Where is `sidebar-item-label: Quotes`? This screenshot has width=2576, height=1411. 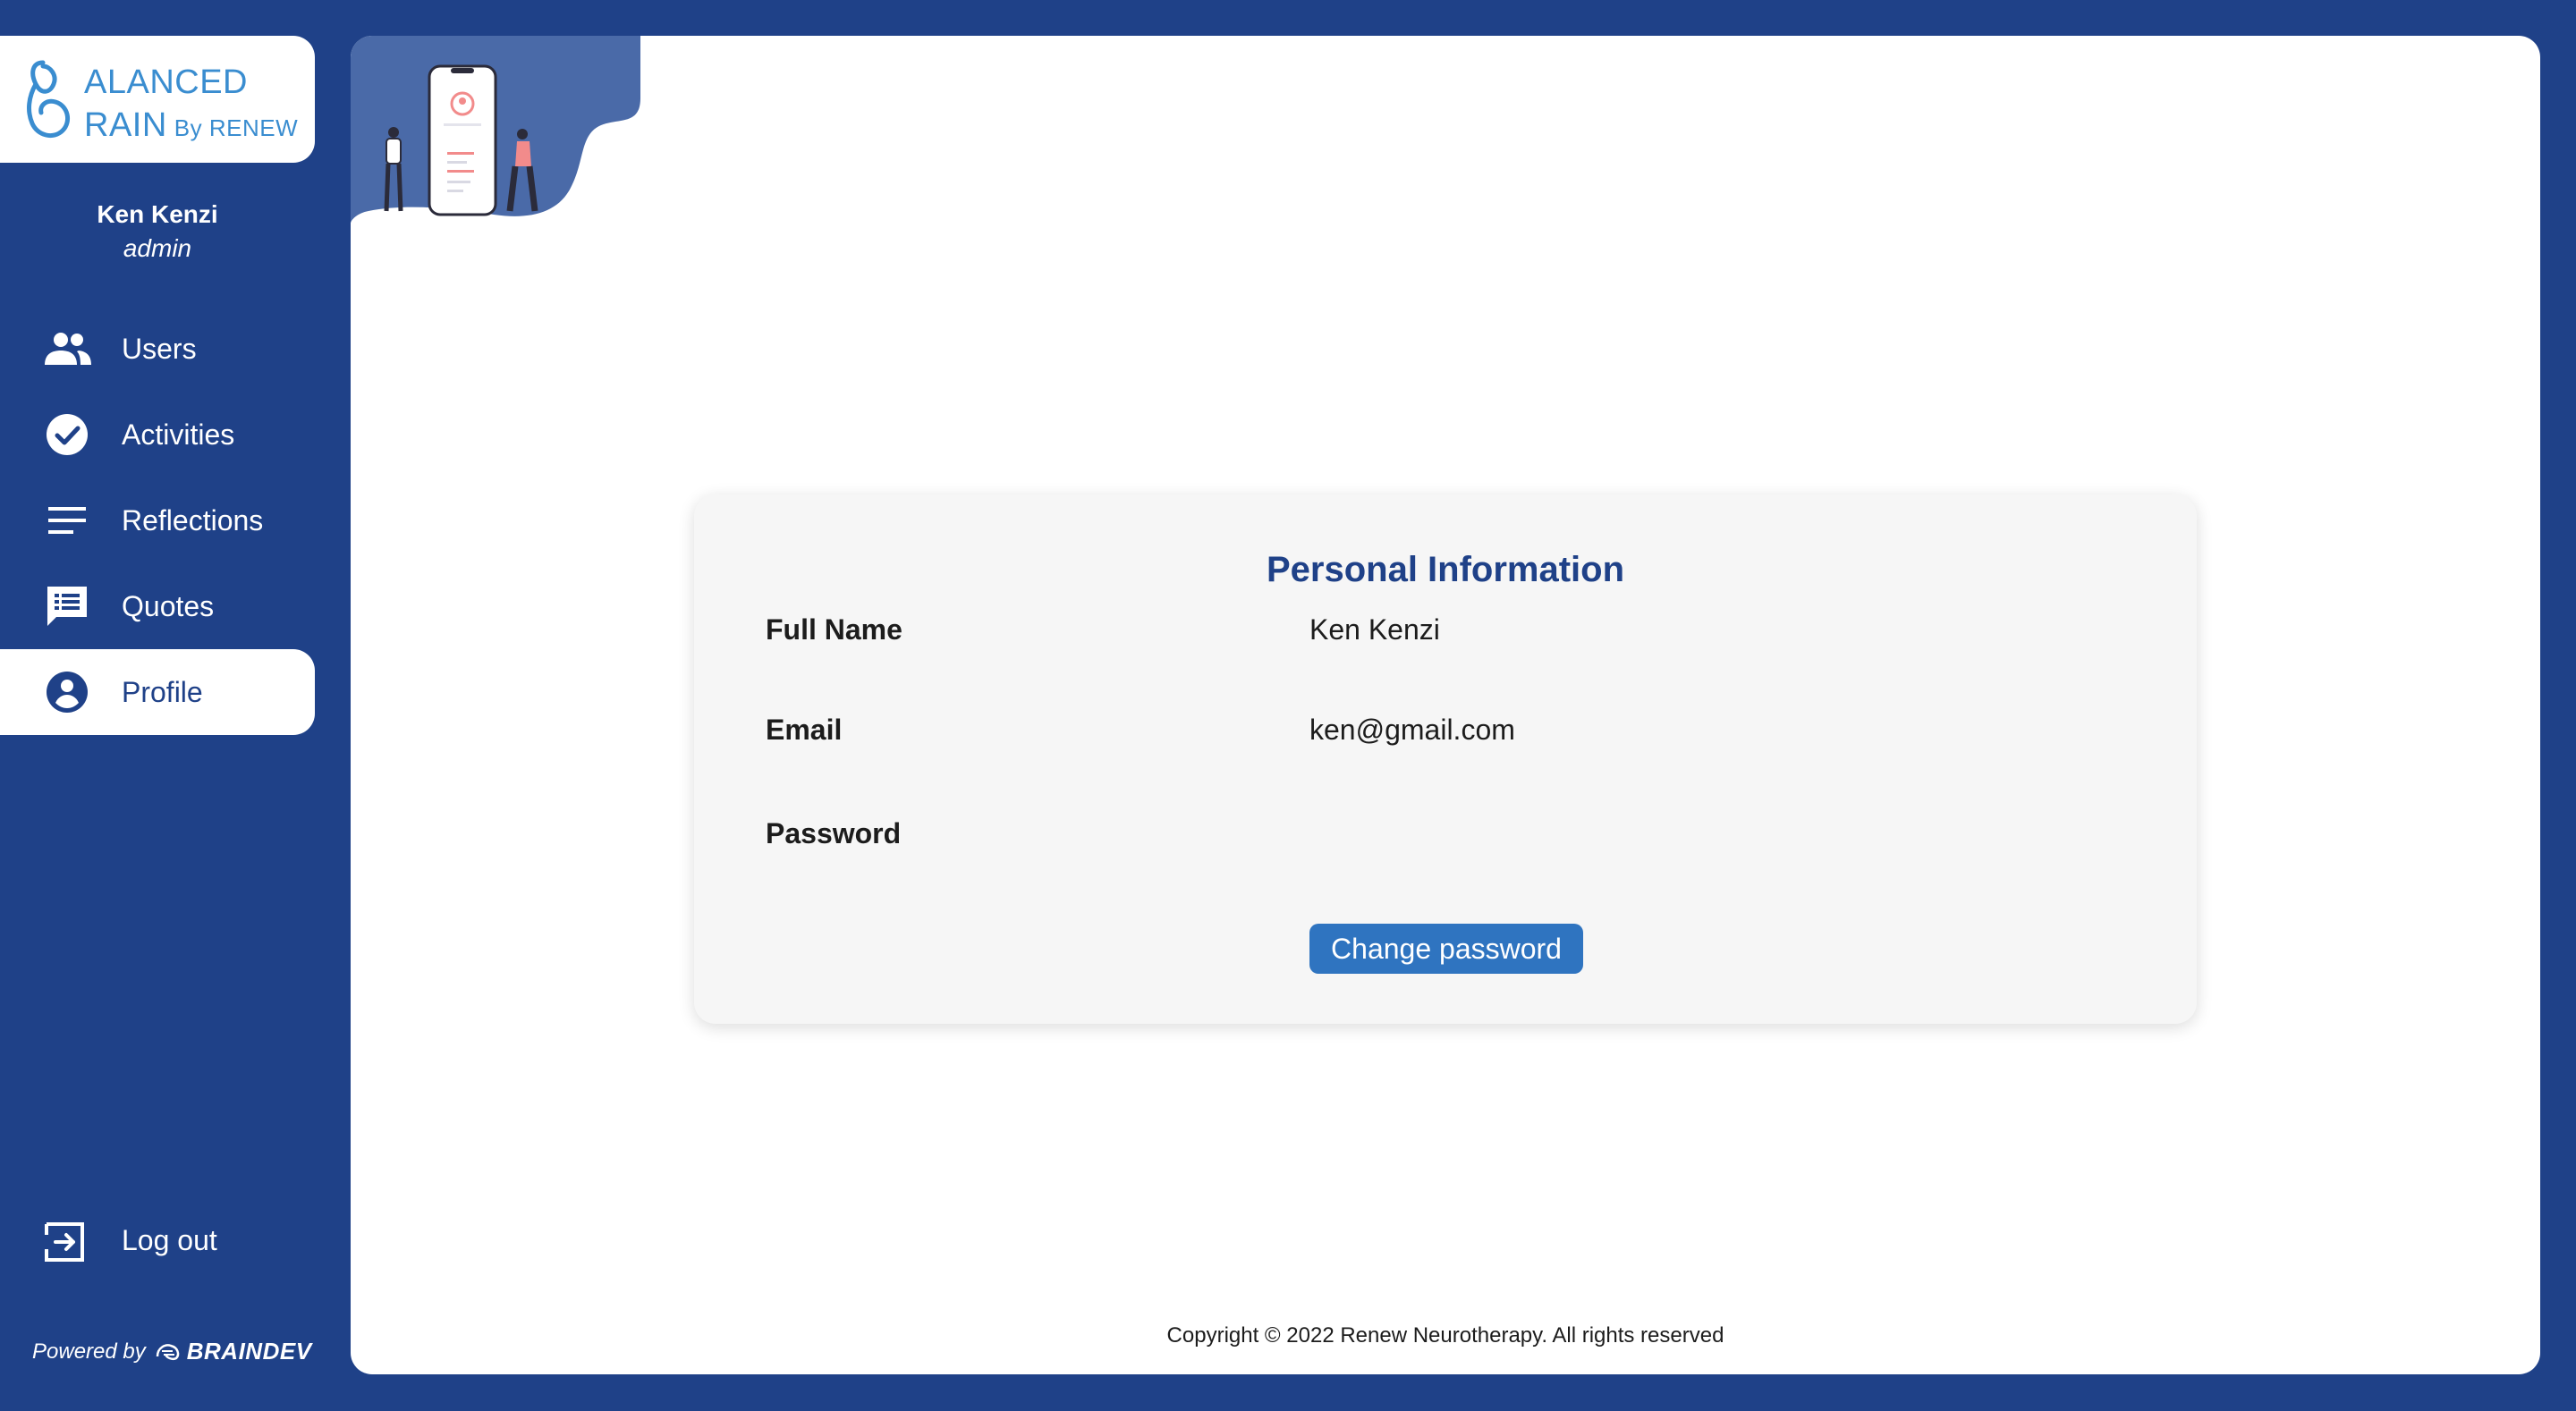 sidebar-item-label: Quotes is located at coordinates (168, 605).